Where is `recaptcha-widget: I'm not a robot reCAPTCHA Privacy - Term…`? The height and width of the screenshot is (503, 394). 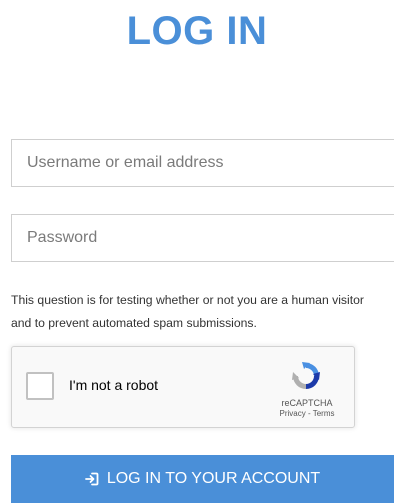 recaptcha-widget: I'm not a robot reCAPTCHA Privacy - Term… is located at coordinates (183, 387).